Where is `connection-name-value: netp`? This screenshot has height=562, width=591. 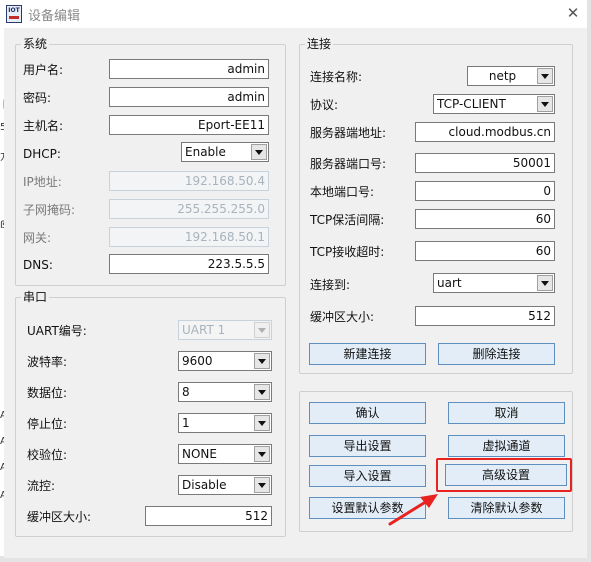
connection-name-value: netp is located at coordinates (502, 76).